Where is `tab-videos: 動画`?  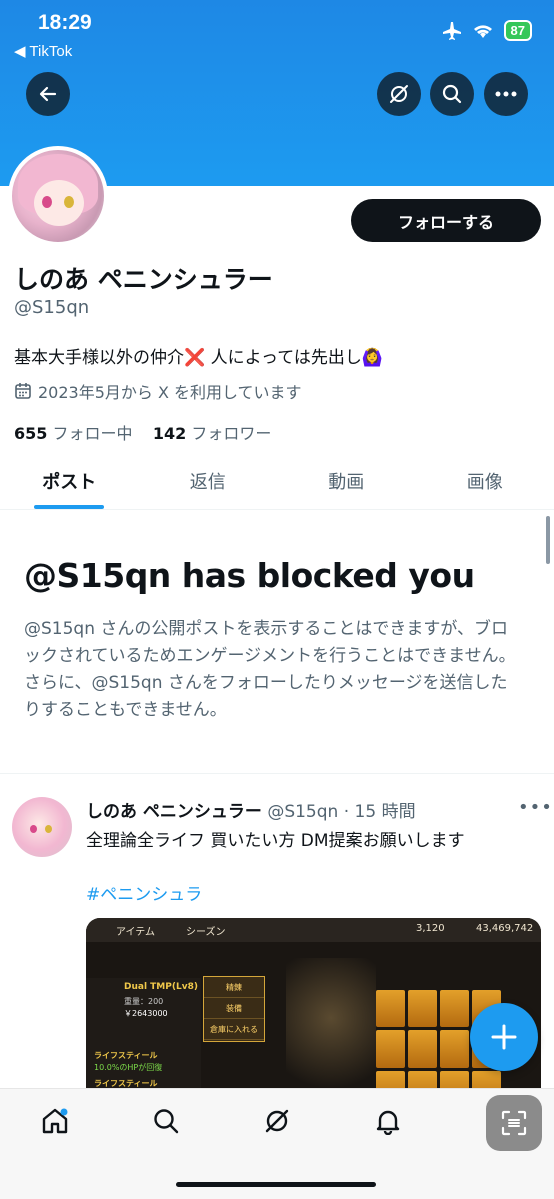 tab-videos: 動画 is located at coordinates (346, 482).